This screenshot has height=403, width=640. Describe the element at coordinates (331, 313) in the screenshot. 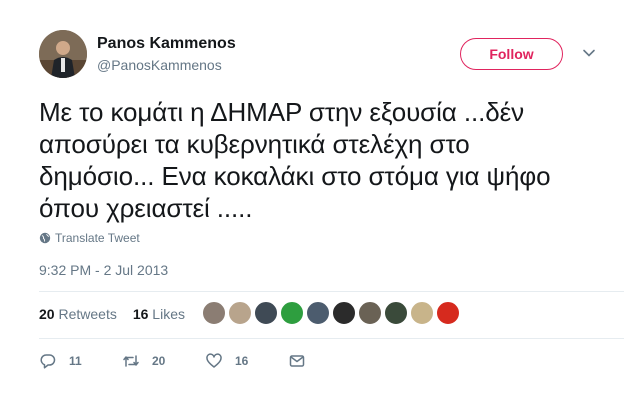

I see `liker-avatars` at that location.